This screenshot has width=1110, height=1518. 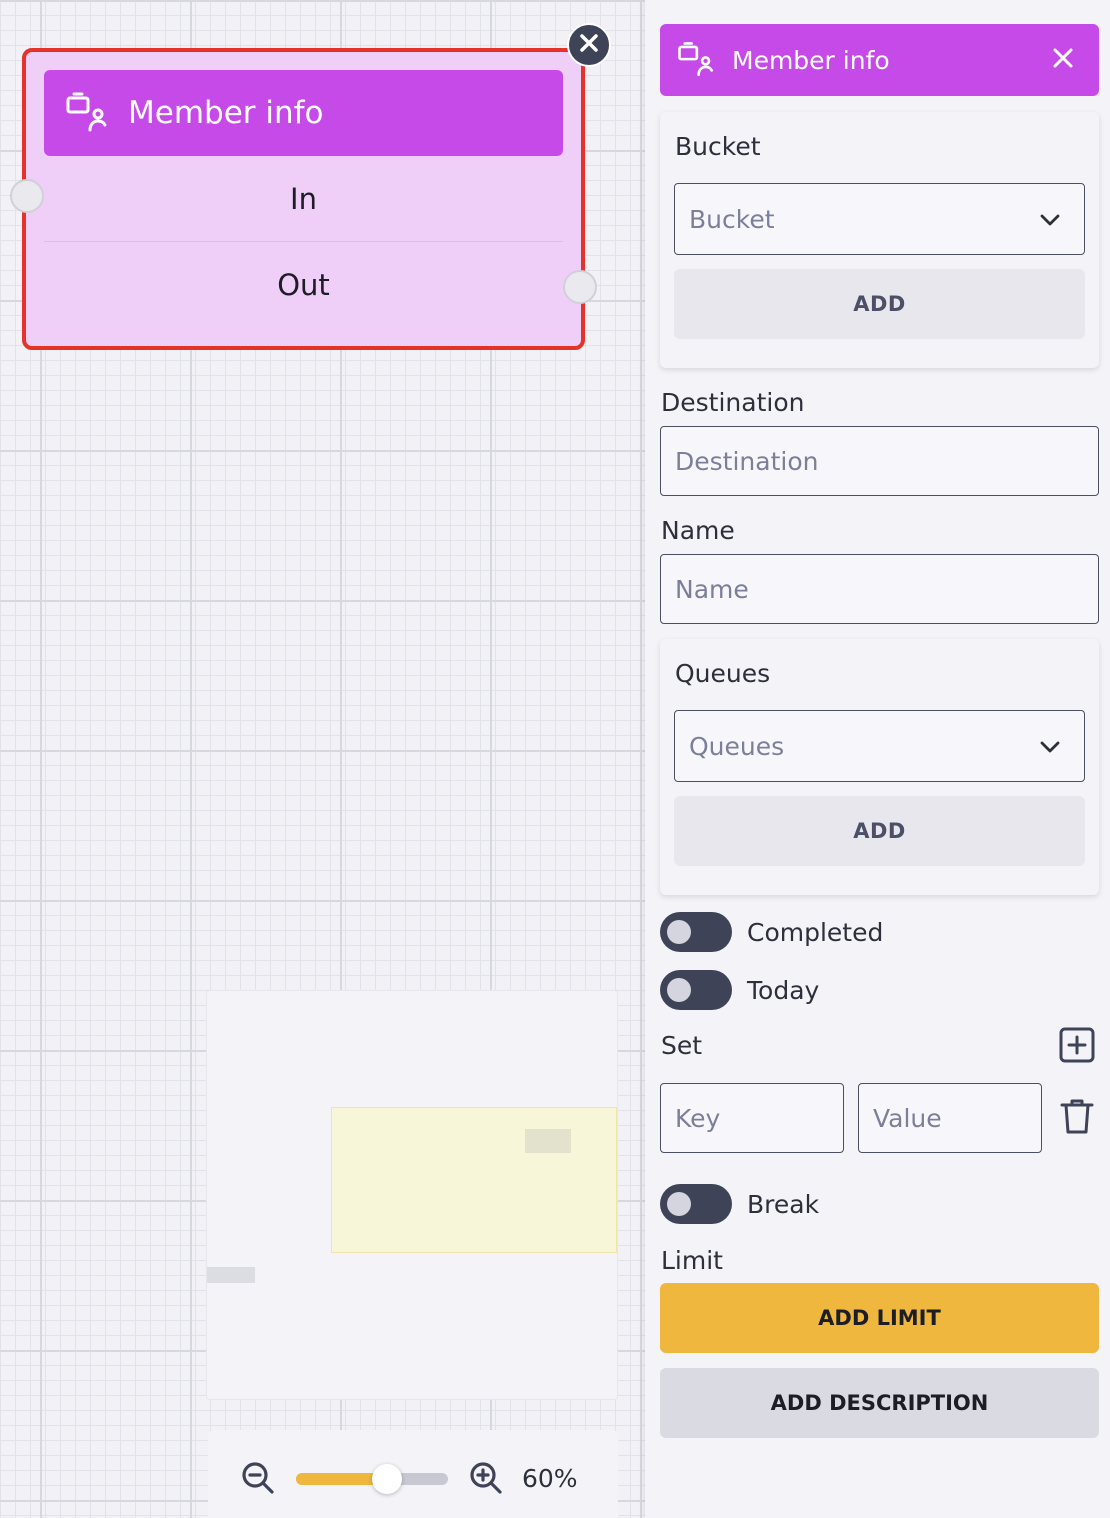 What do you see at coordinates (696, 932) in the screenshot?
I see `completed-toggle` at bounding box center [696, 932].